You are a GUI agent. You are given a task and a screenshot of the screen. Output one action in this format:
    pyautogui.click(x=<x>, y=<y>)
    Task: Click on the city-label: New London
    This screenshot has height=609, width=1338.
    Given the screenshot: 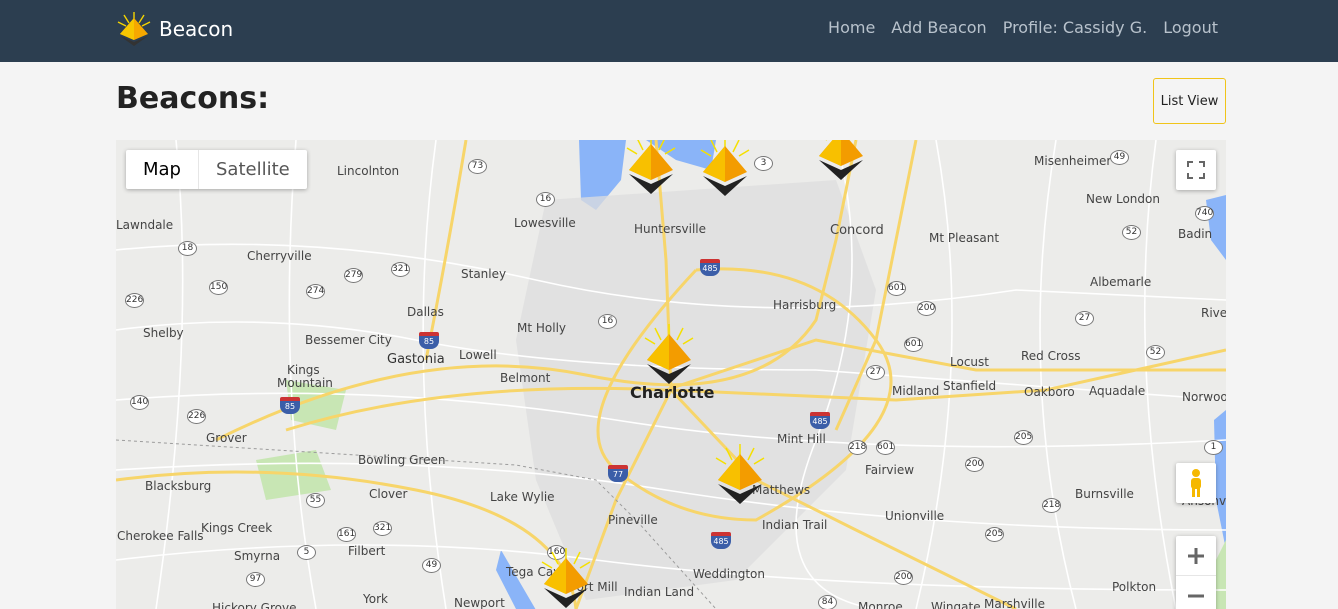 What is the action you would take?
    pyautogui.click(x=1123, y=199)
    